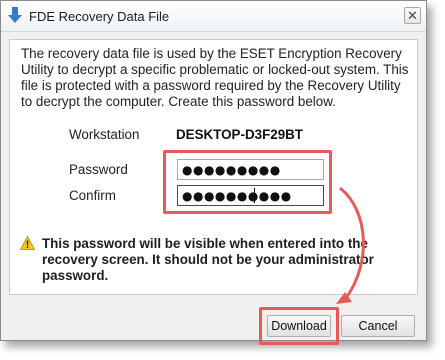  What do you see at coordinates (213, 16) in the screenshot?
I see `title-bar: FDE Recovery Data File ✕` at bounding box center [213, 16].